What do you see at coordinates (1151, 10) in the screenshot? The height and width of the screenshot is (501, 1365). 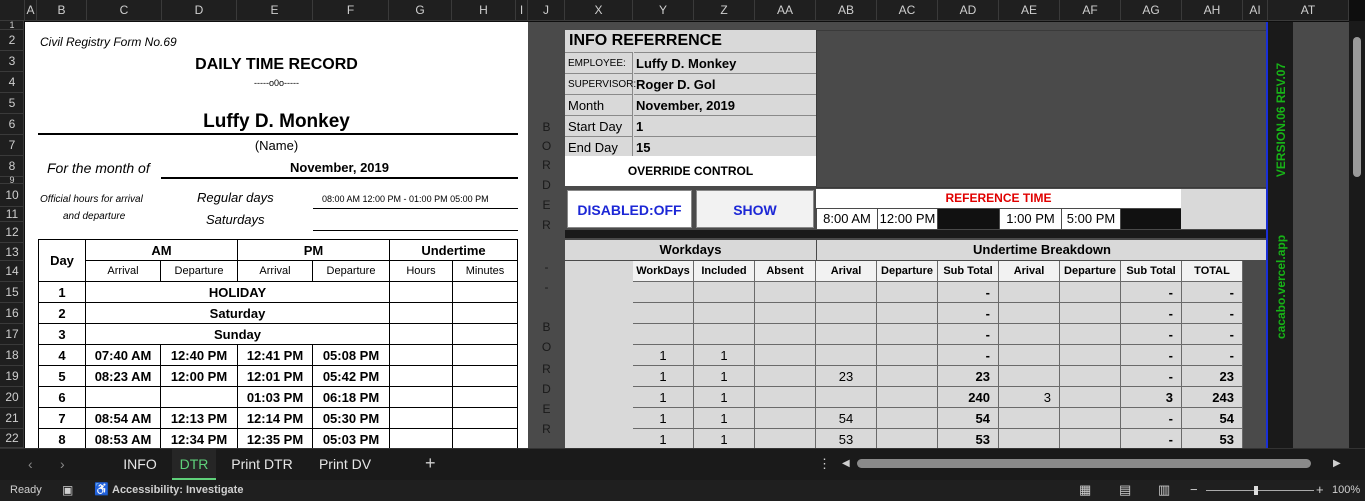 I see `column-header: AG` at bounding box center [1151, 10].